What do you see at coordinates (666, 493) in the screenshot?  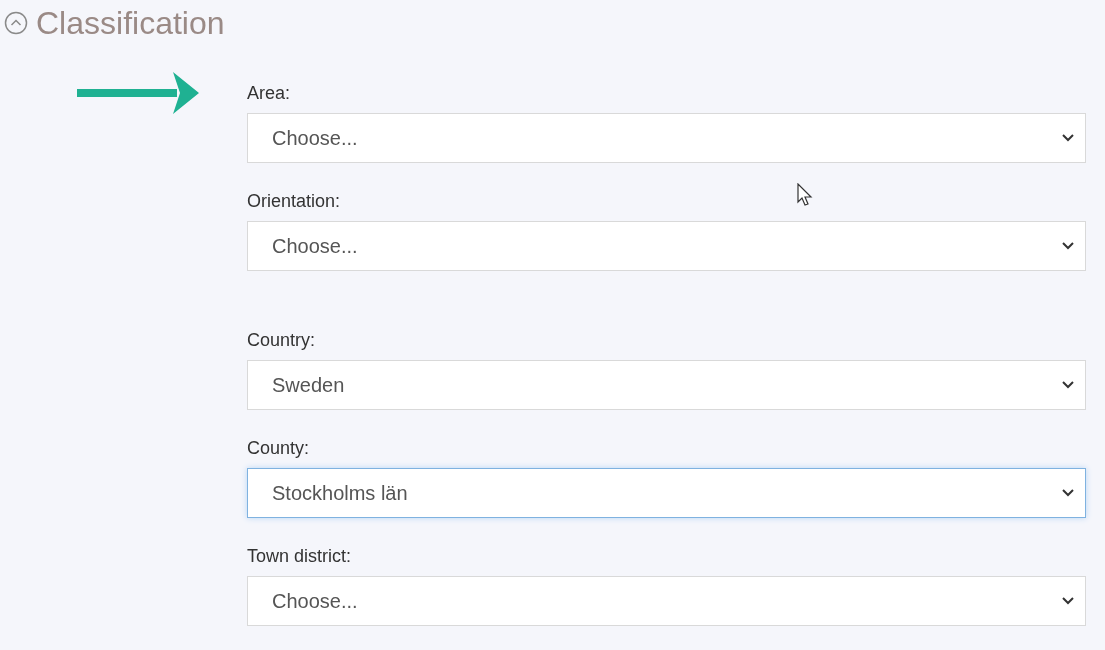 I see `dropdown-field: Stockholms län` at bounding box center [666, 493].